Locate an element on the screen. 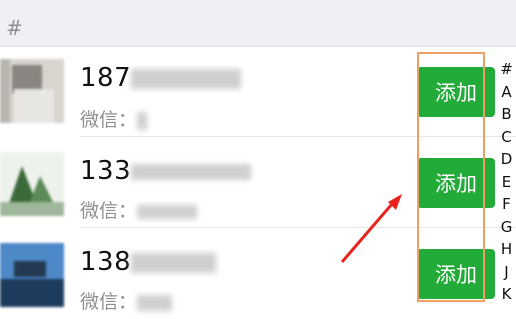  index-letter: F is located at coordinates (506, 204).